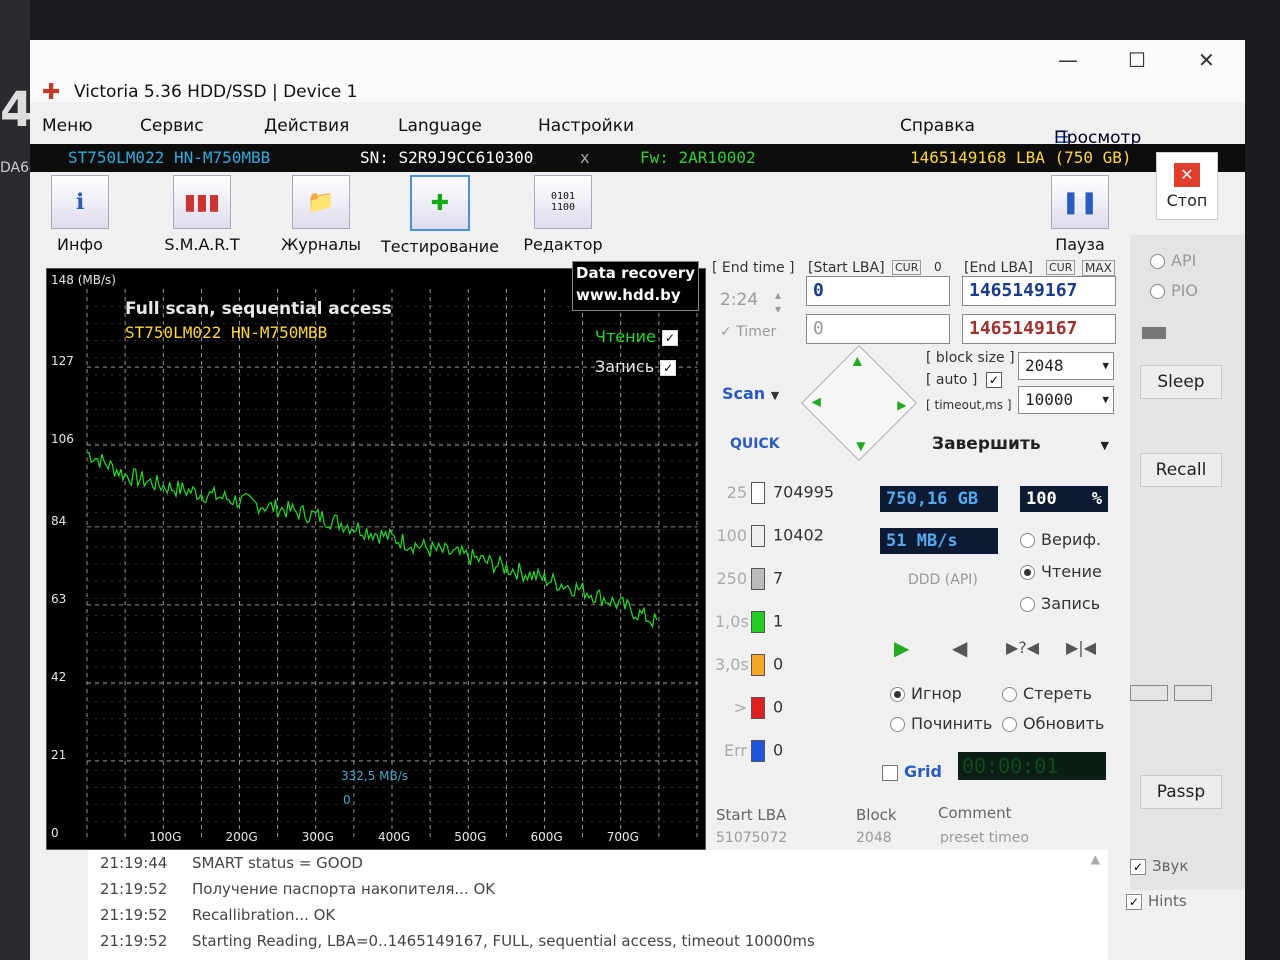  I want to click on seek-end-button: ▶|◀, so click(1081, 647).